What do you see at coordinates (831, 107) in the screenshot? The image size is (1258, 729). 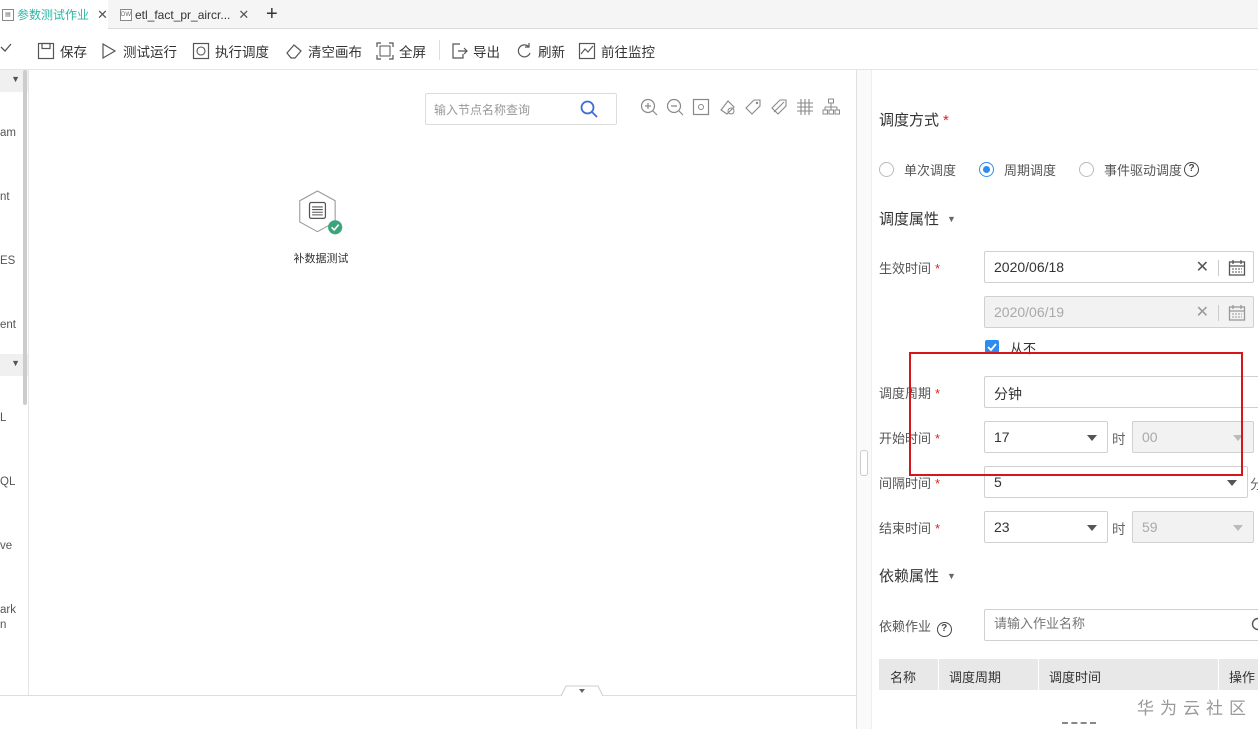 I see `hierarchy-icon` at bounding box center [831, 107].